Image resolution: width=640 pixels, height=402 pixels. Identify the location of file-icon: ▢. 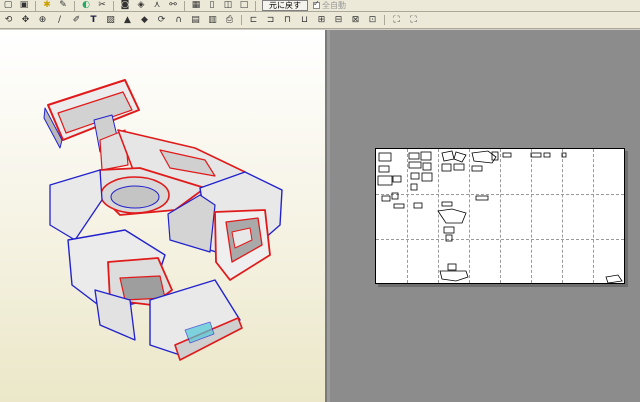
(8, 6).